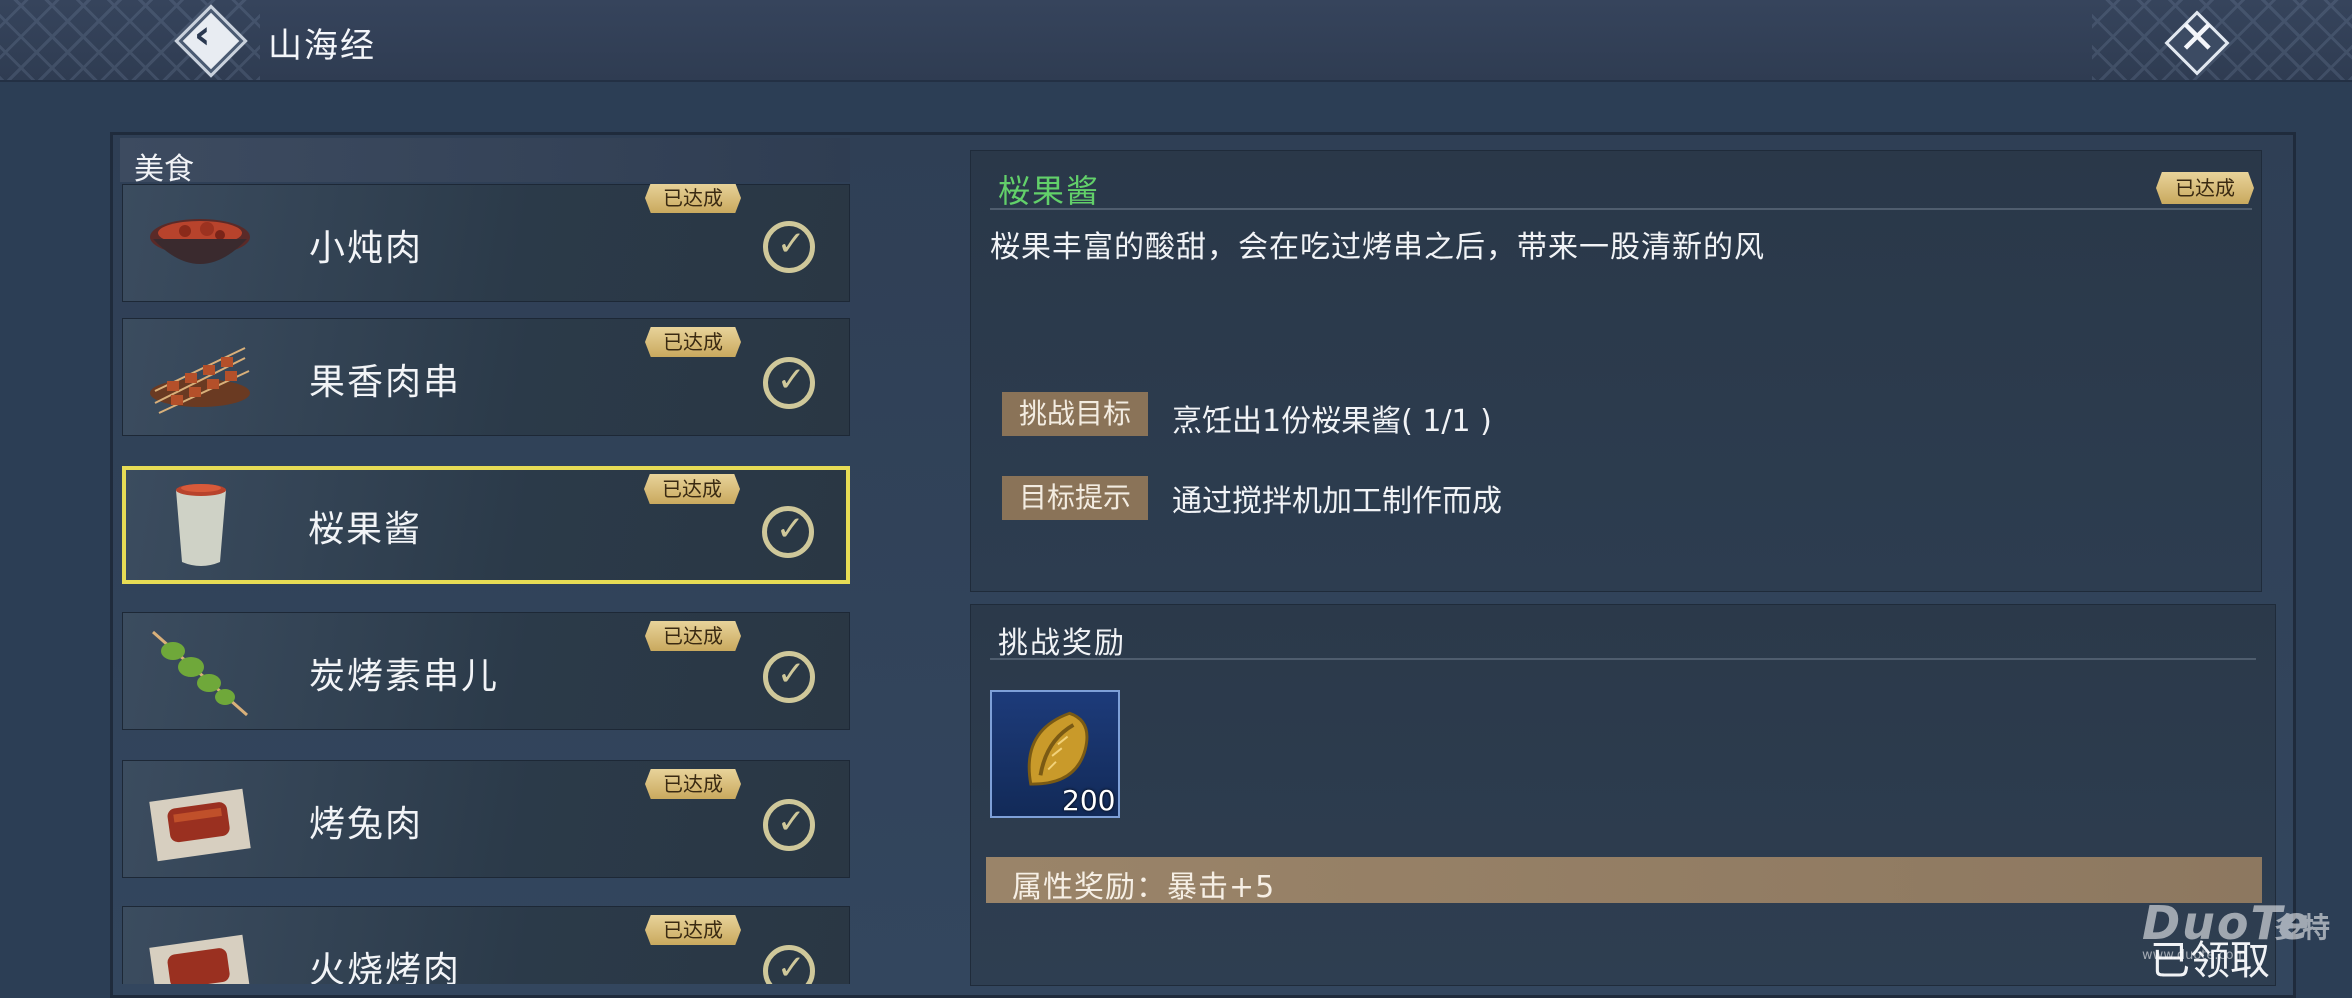 The height and width of the screenshot is (998, 2352). I want to click on recipe-name: 烤兔肉, so click(366, 824).